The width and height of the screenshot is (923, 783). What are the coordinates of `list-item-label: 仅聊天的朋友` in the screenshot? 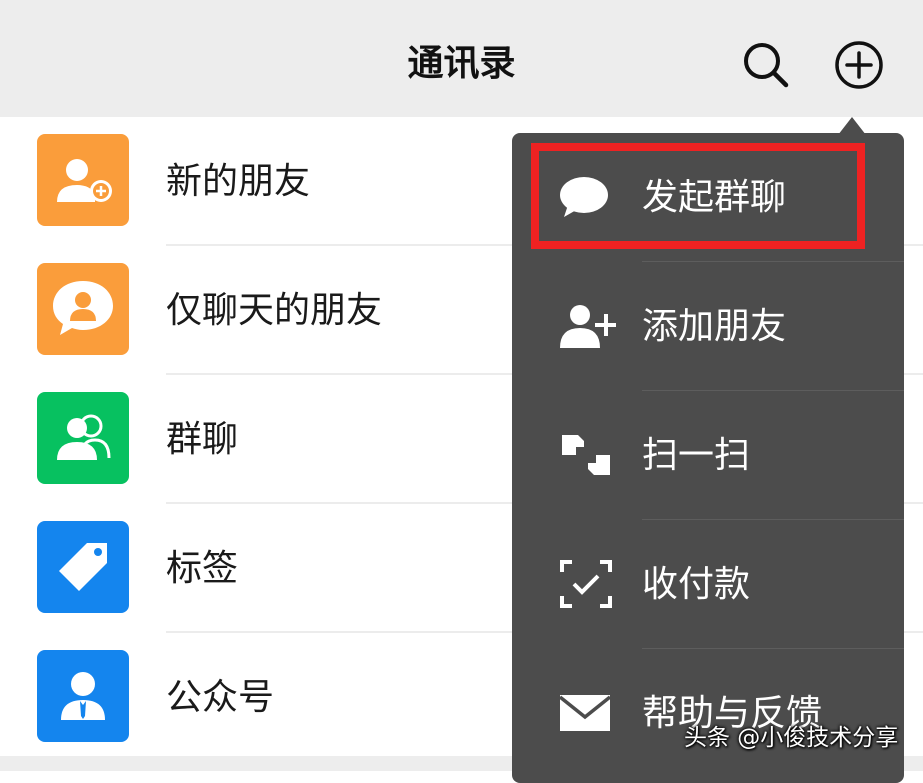 It's located at (274, 310).